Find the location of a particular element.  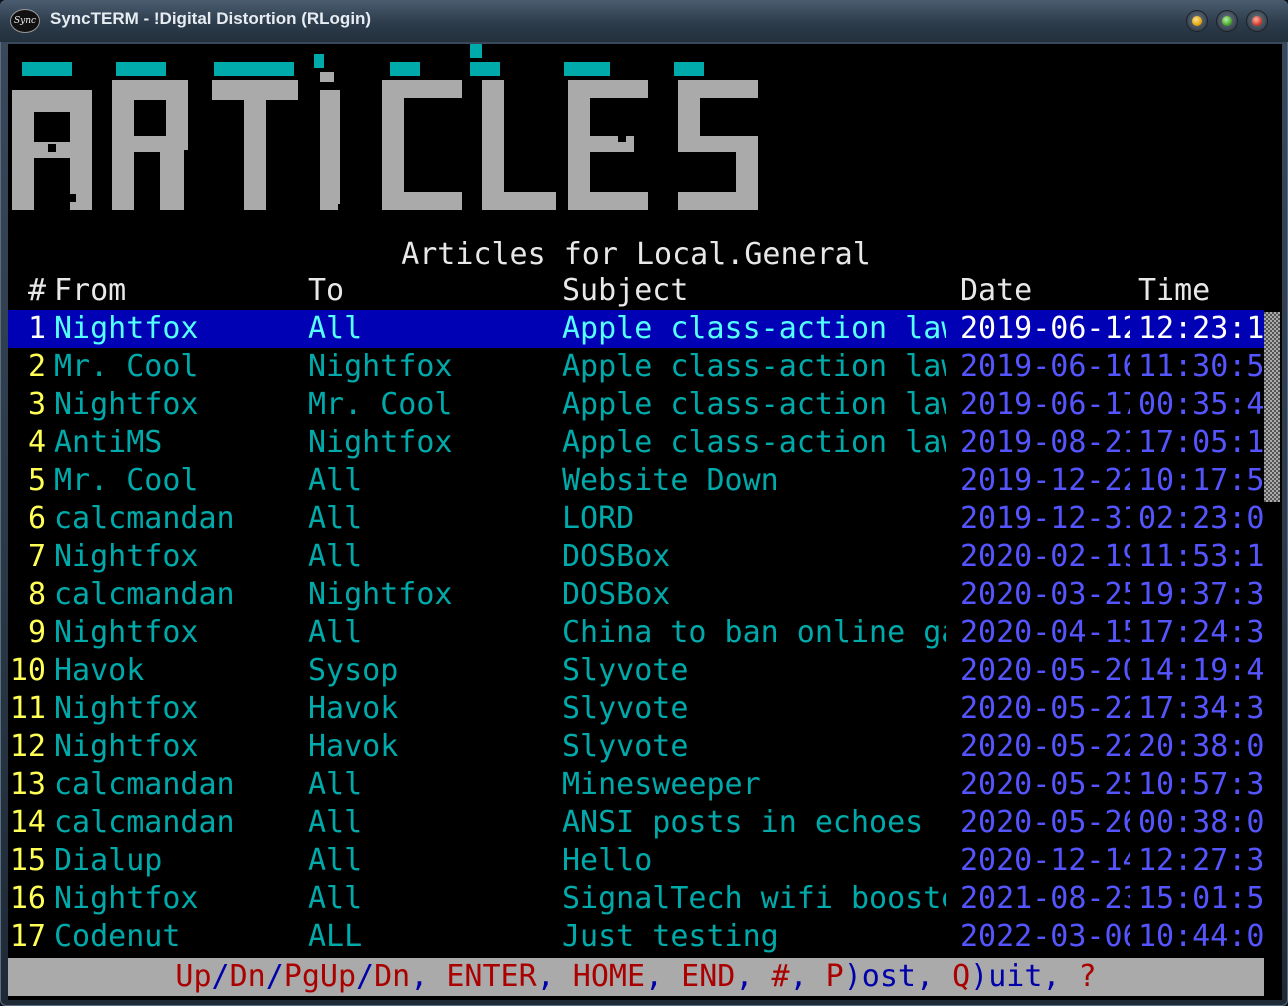

article-subject: Hello is located at coordinates (607, 860).